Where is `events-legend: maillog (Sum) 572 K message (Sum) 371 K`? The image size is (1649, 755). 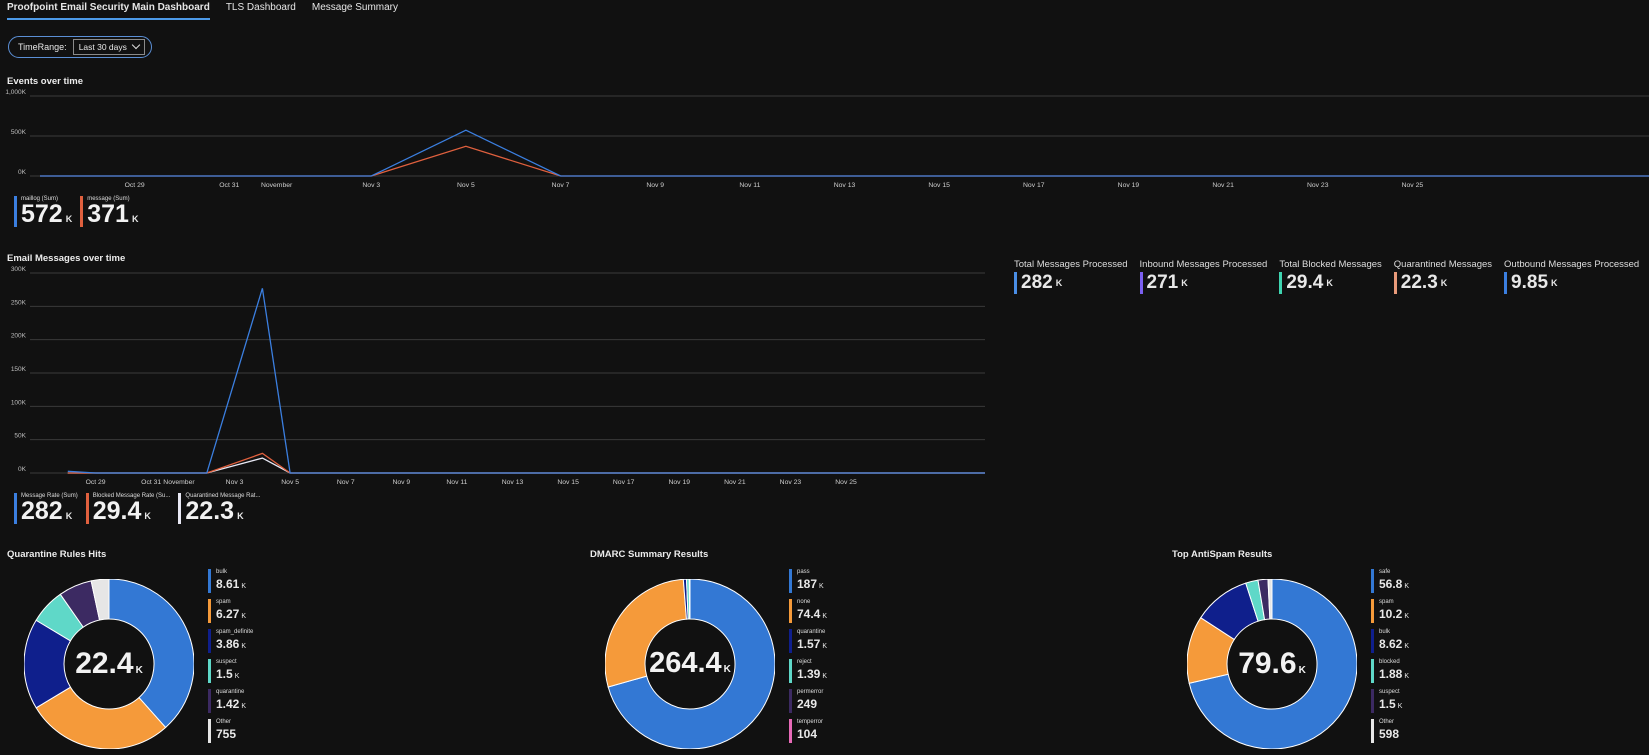
events-legend: maillog (Sum) 572 K message (Sum) 371 K is located at coordinates (76, 211).